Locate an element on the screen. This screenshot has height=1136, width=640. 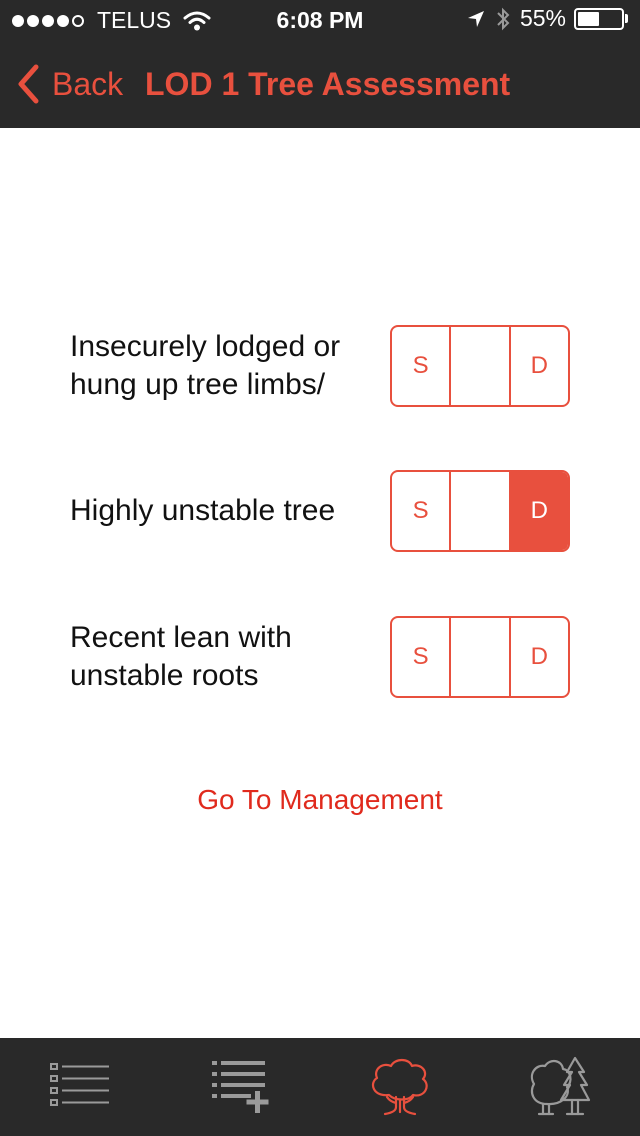
go-to-management-link: Go To Management is located at coordinates (320, 800).